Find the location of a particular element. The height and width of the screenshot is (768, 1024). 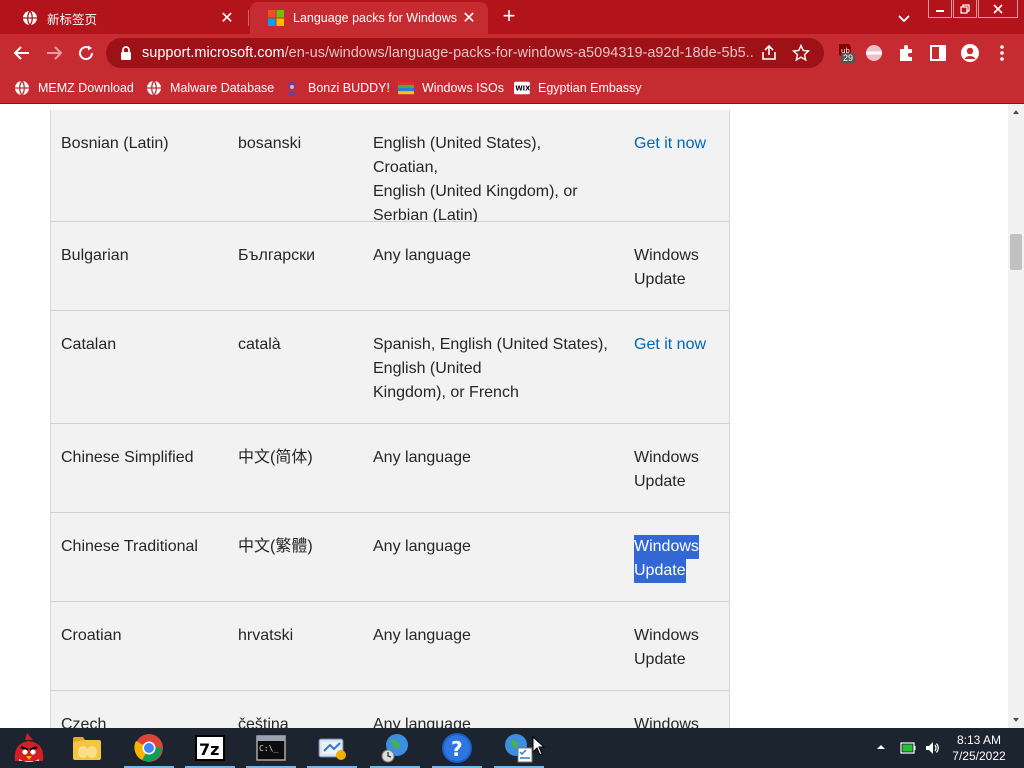

base-language-line: Spanish, English (United States), is located at coordinates (490, 344).